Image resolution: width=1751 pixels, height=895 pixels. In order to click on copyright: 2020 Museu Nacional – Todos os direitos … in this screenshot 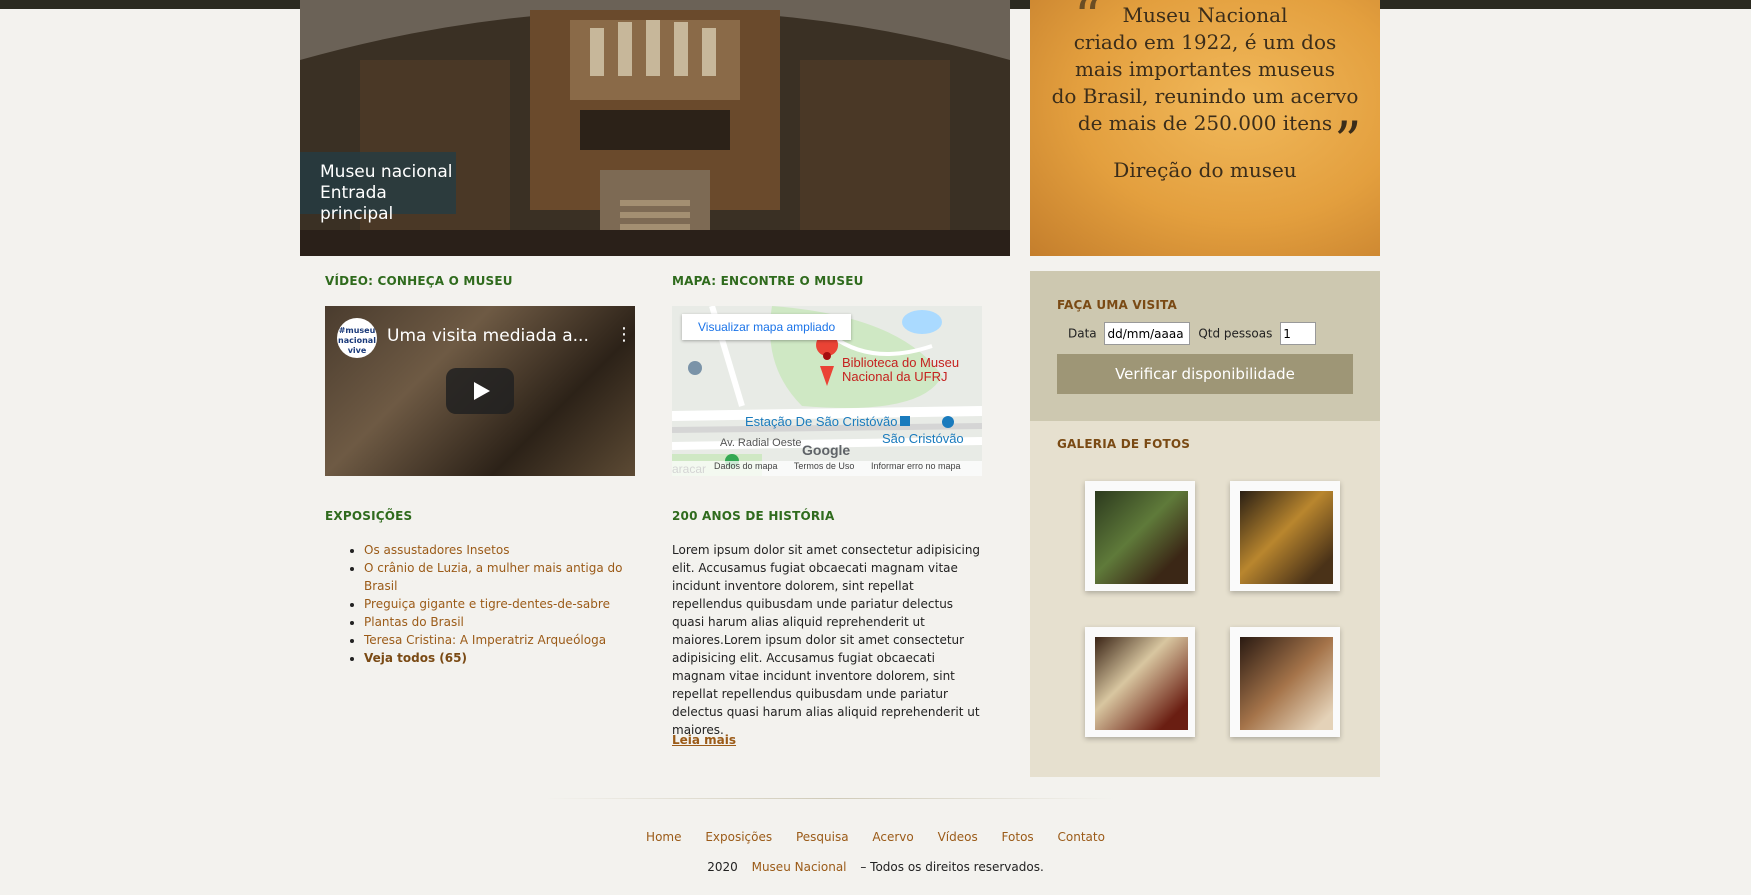, I will do `click(875, 867)`.